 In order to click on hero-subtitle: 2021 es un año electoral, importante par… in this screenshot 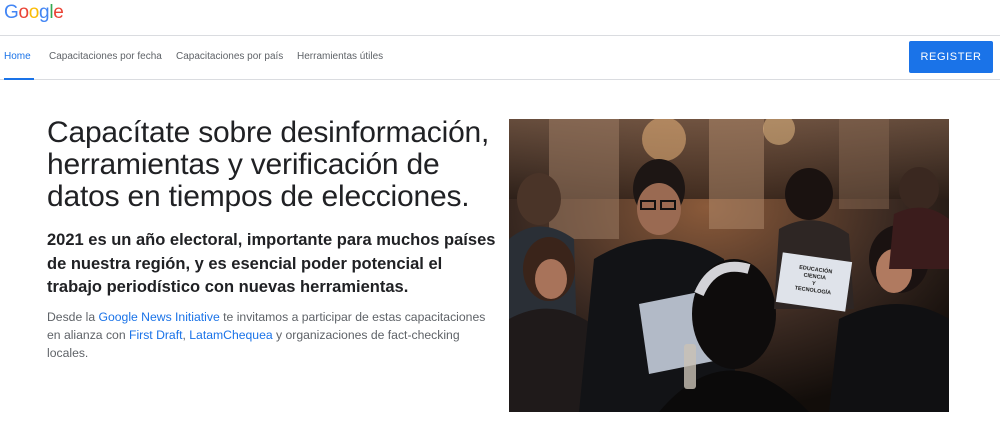, I will do `click(271, 263)`.